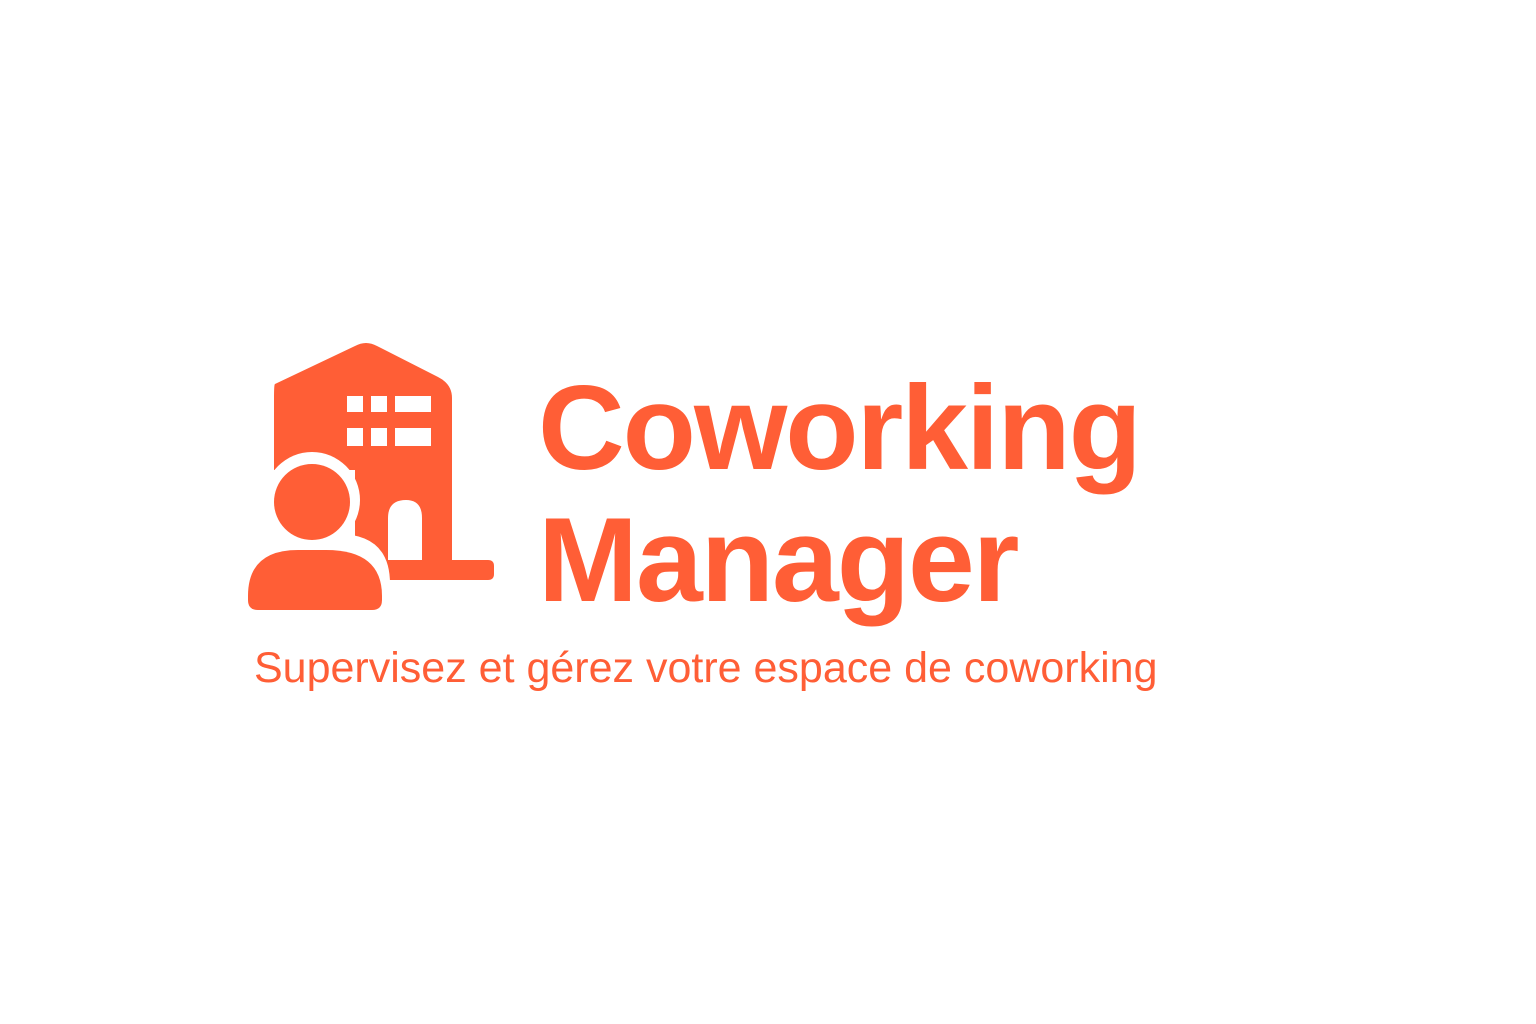 Image resolution: width=1536 pixels, height=1024 pixels. I want to click on app-title-line1: Coworking, so click(840, 428).